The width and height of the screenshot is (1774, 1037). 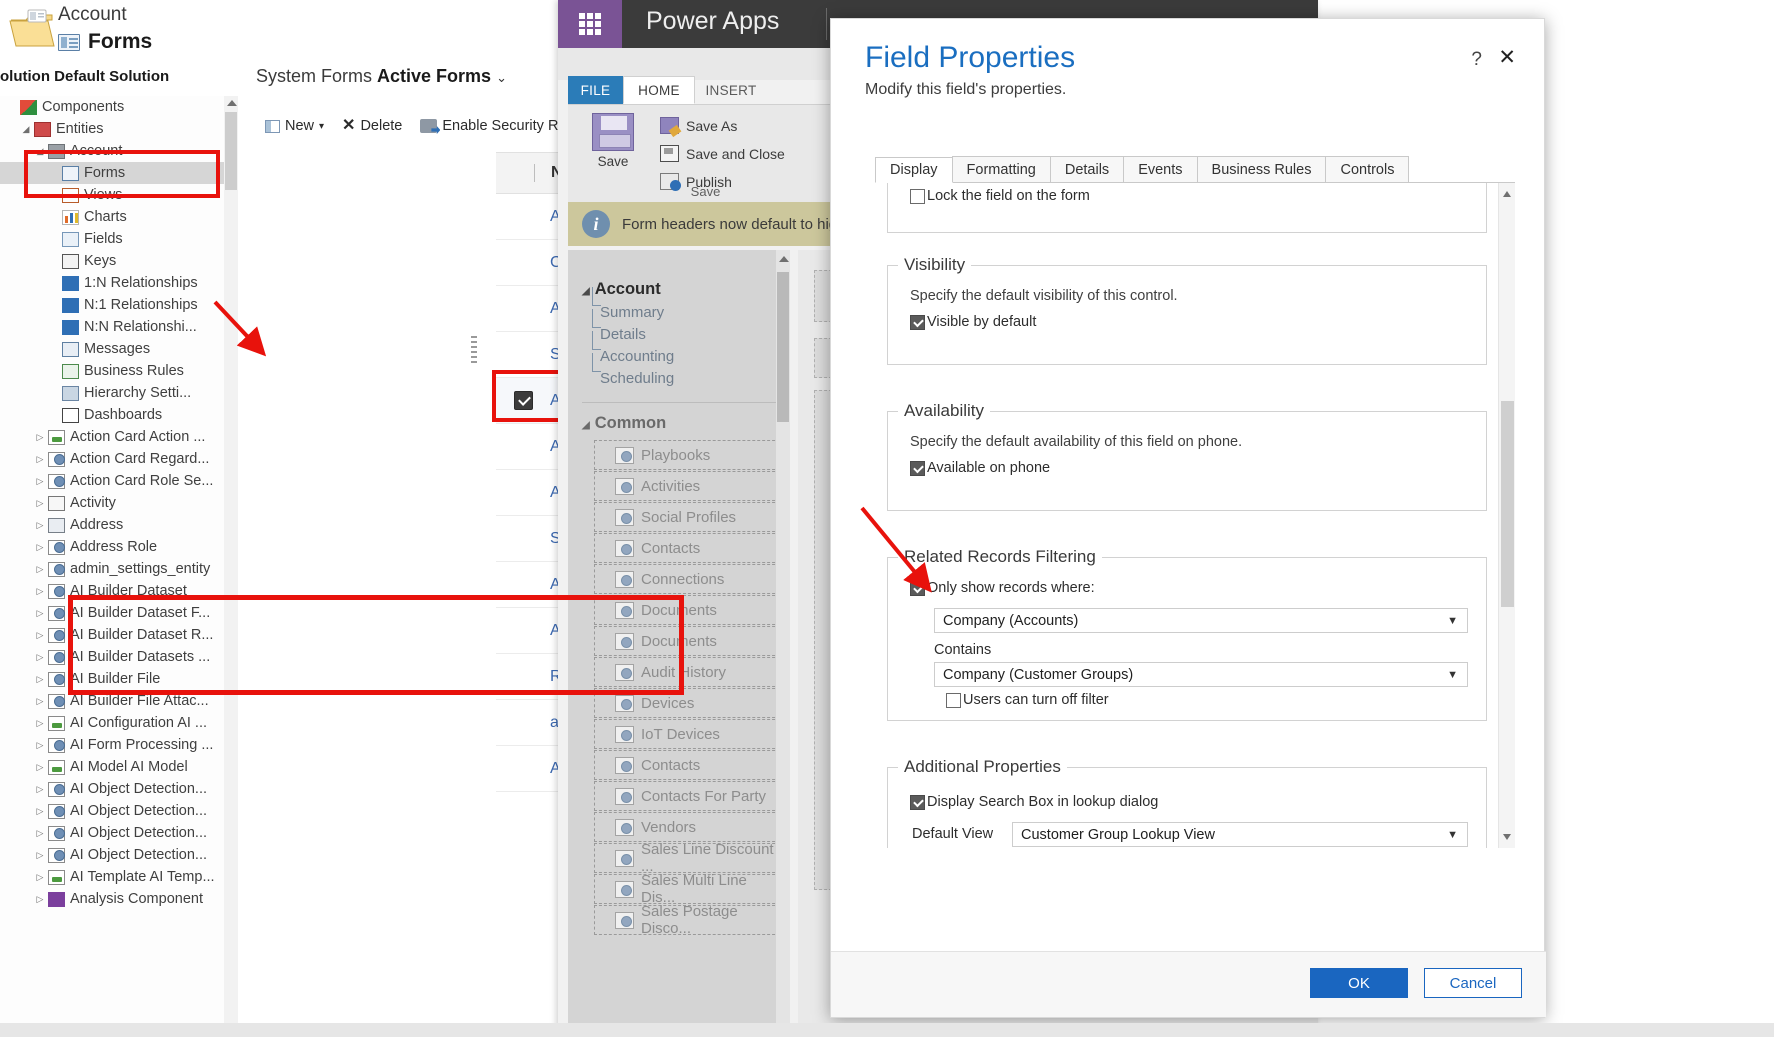 What do you see at coordinates (687, 734) in the screenshot?
I see `nav-common-item: IoT Devices` at bounding box center [687, 734].